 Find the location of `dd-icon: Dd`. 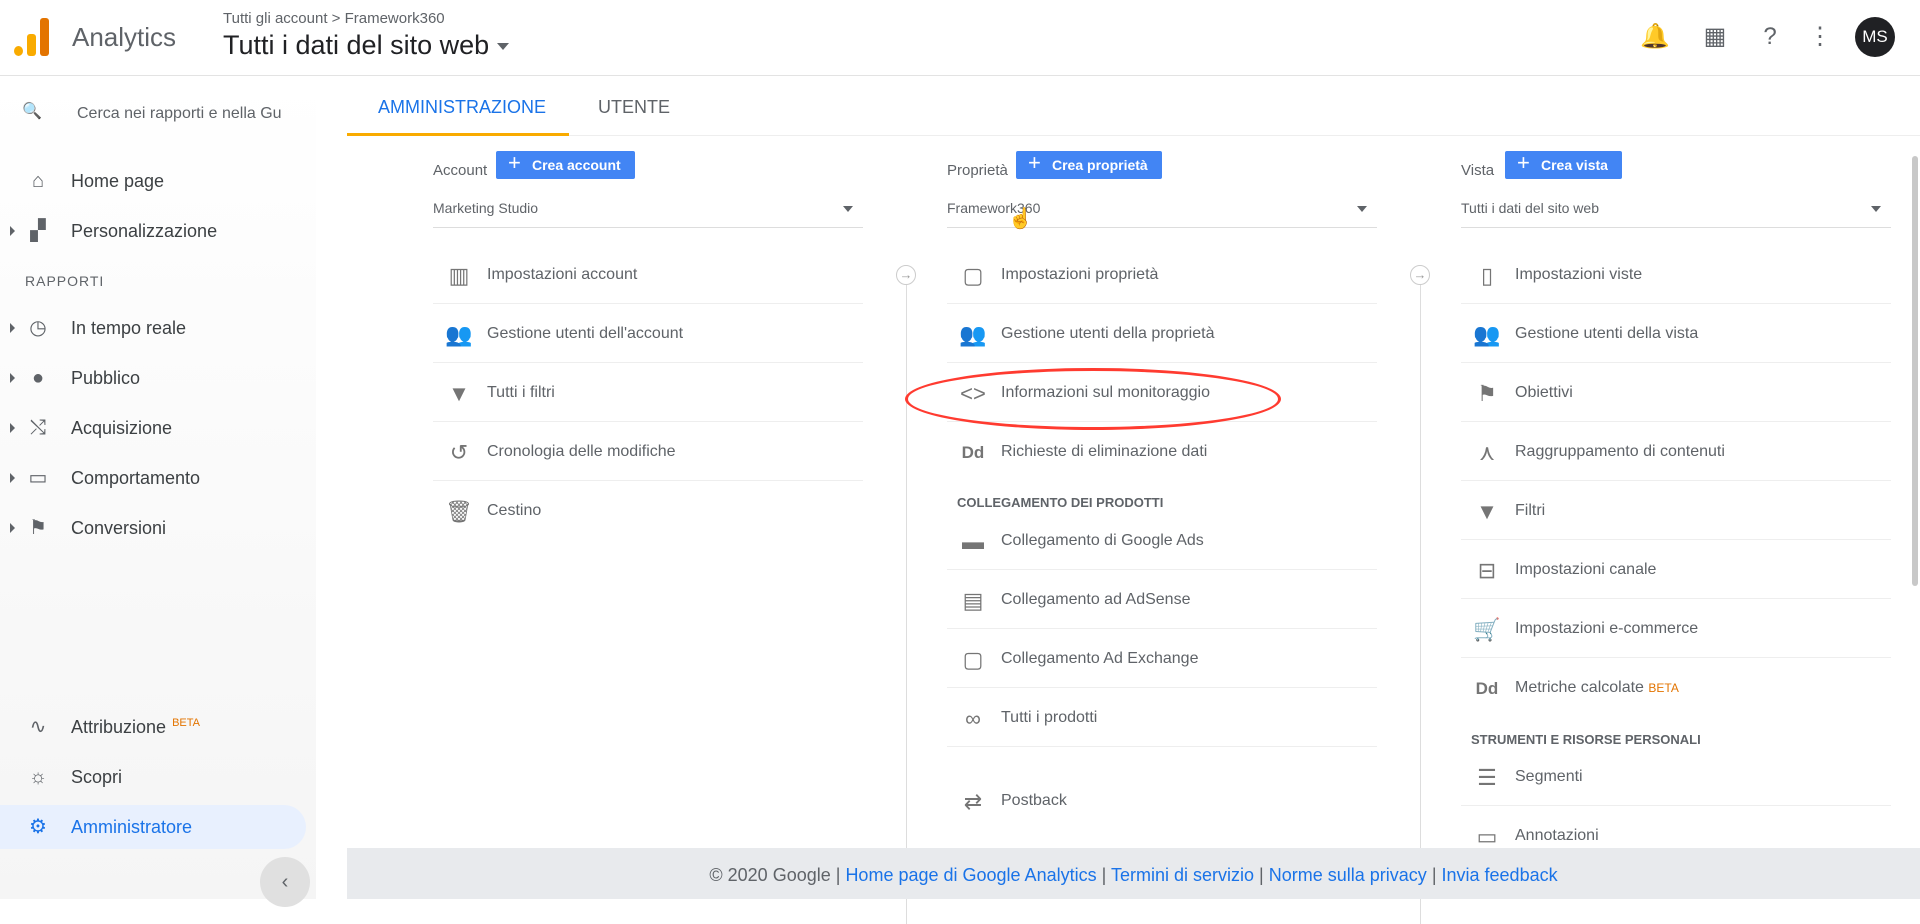

dd-icon: Dd is located at coordinates (973, 452).